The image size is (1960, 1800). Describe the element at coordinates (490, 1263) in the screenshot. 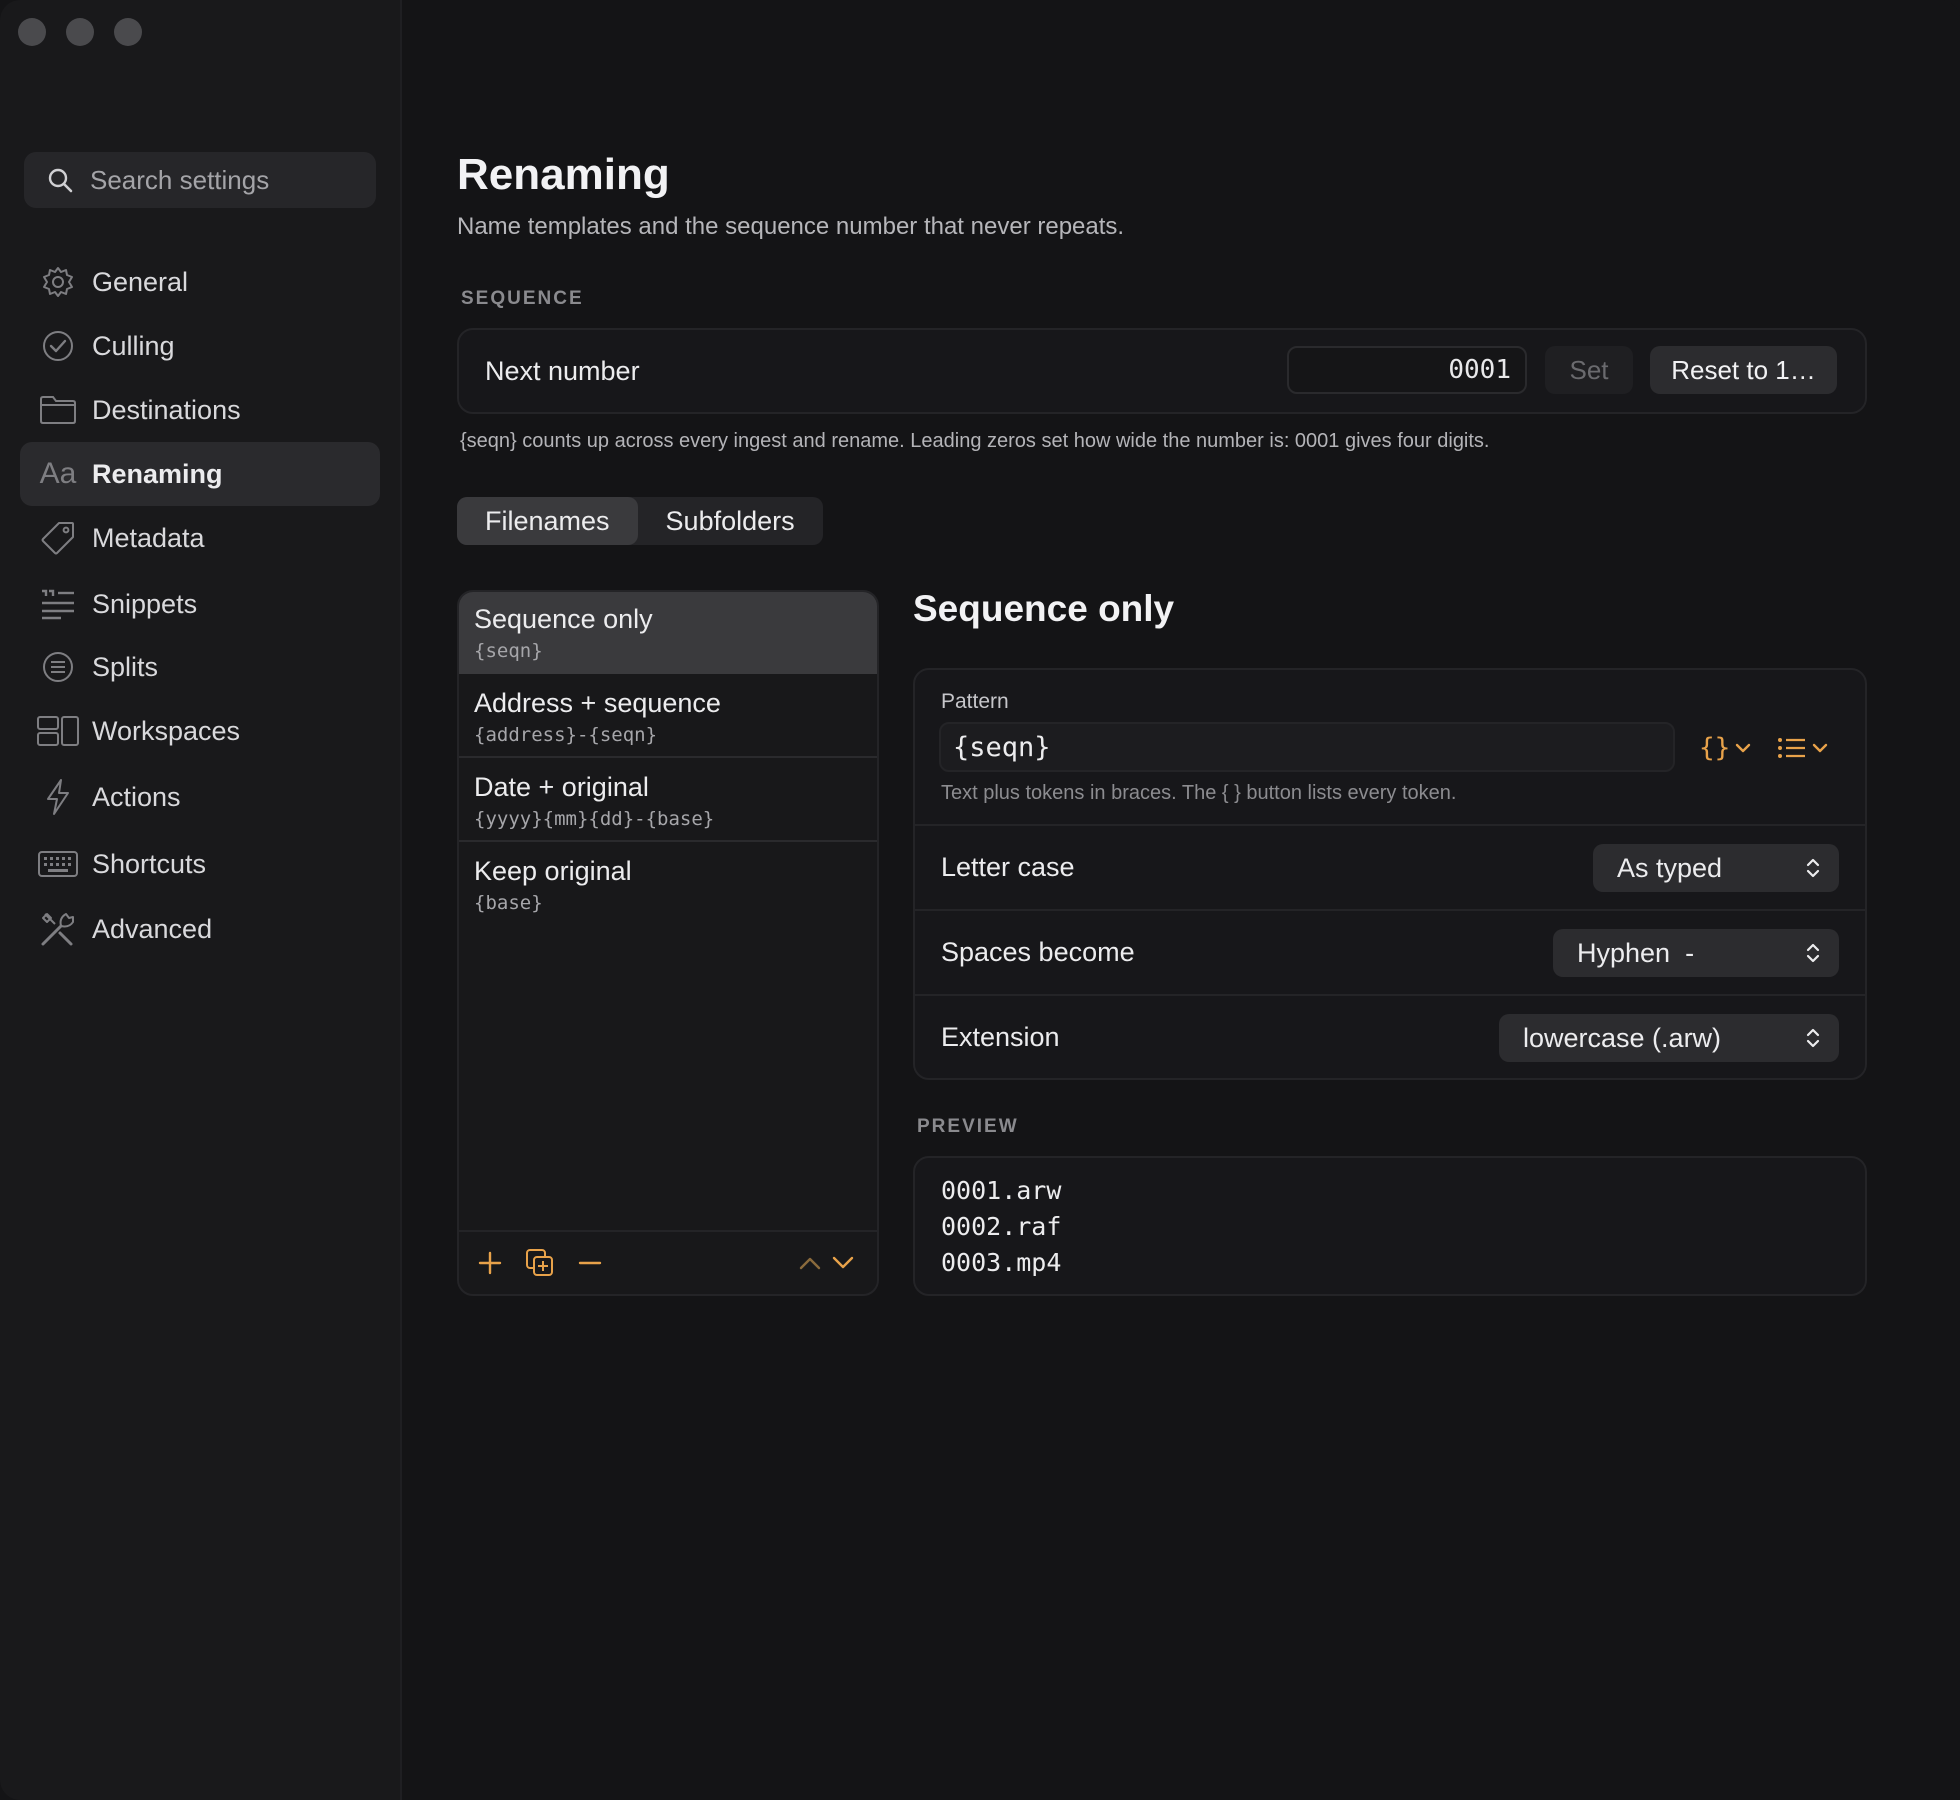

I see `add-icon` at that location.